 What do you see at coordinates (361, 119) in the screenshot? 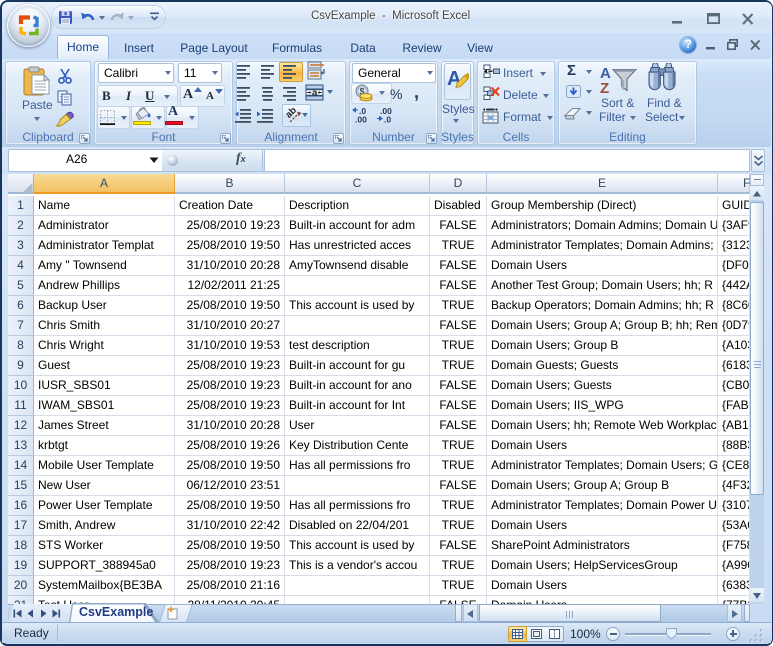
I see `svg-text: .00` at bounding box center [361, 119].